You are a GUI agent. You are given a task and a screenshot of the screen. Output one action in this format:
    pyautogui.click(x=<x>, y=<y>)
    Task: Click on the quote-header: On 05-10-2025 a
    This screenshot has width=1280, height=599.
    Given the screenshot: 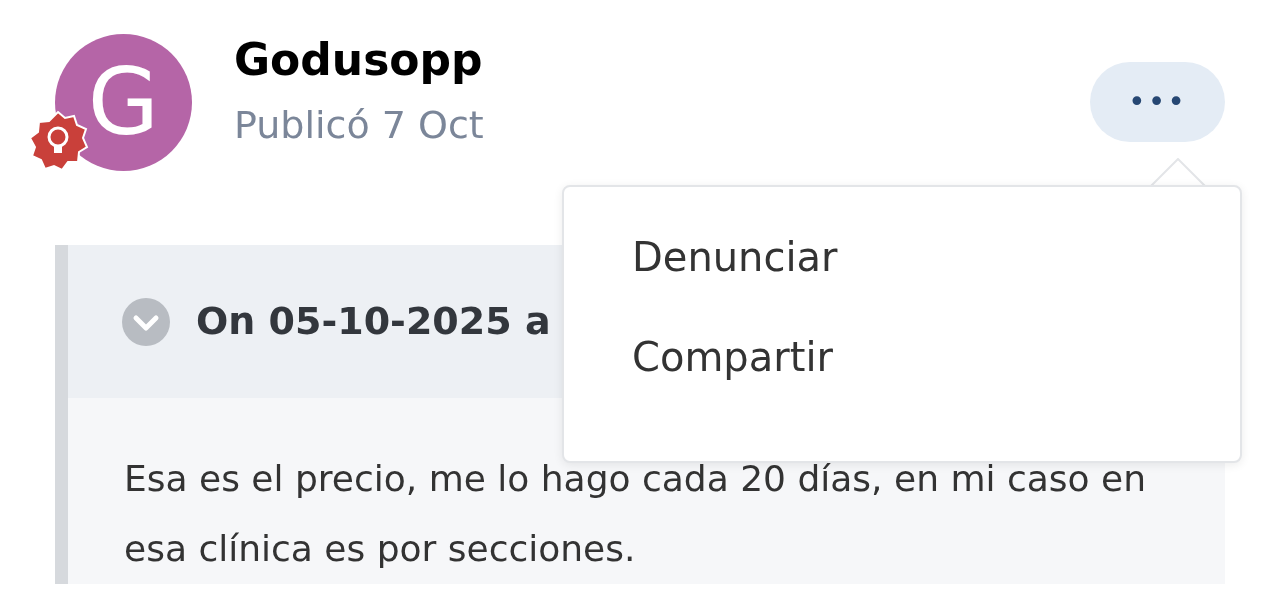 What is the action you would take?
    pyautogui.click(x=373, y=321)
    